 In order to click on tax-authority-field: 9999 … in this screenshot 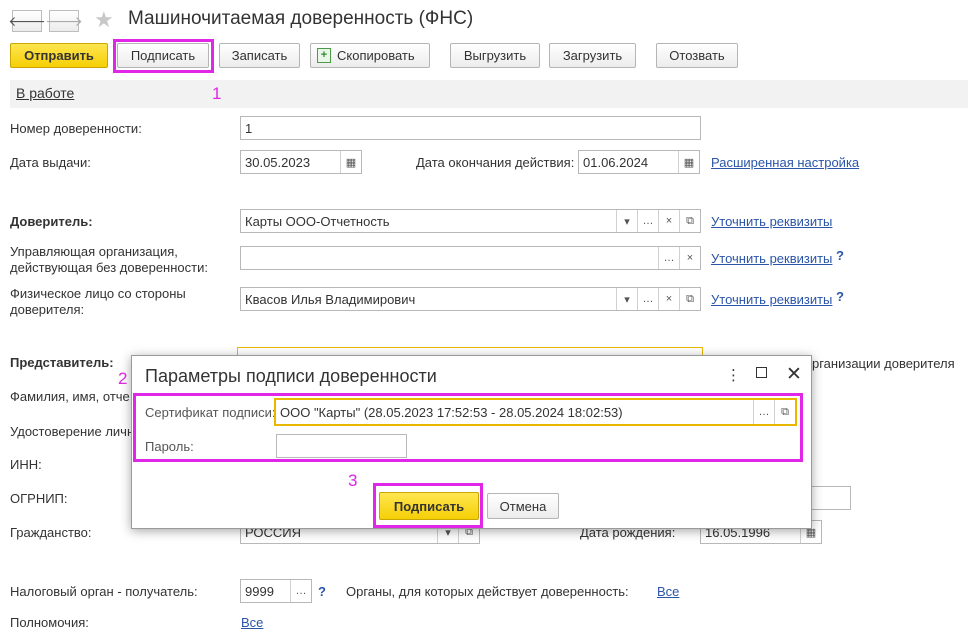, I will do `click(276, 591)`.